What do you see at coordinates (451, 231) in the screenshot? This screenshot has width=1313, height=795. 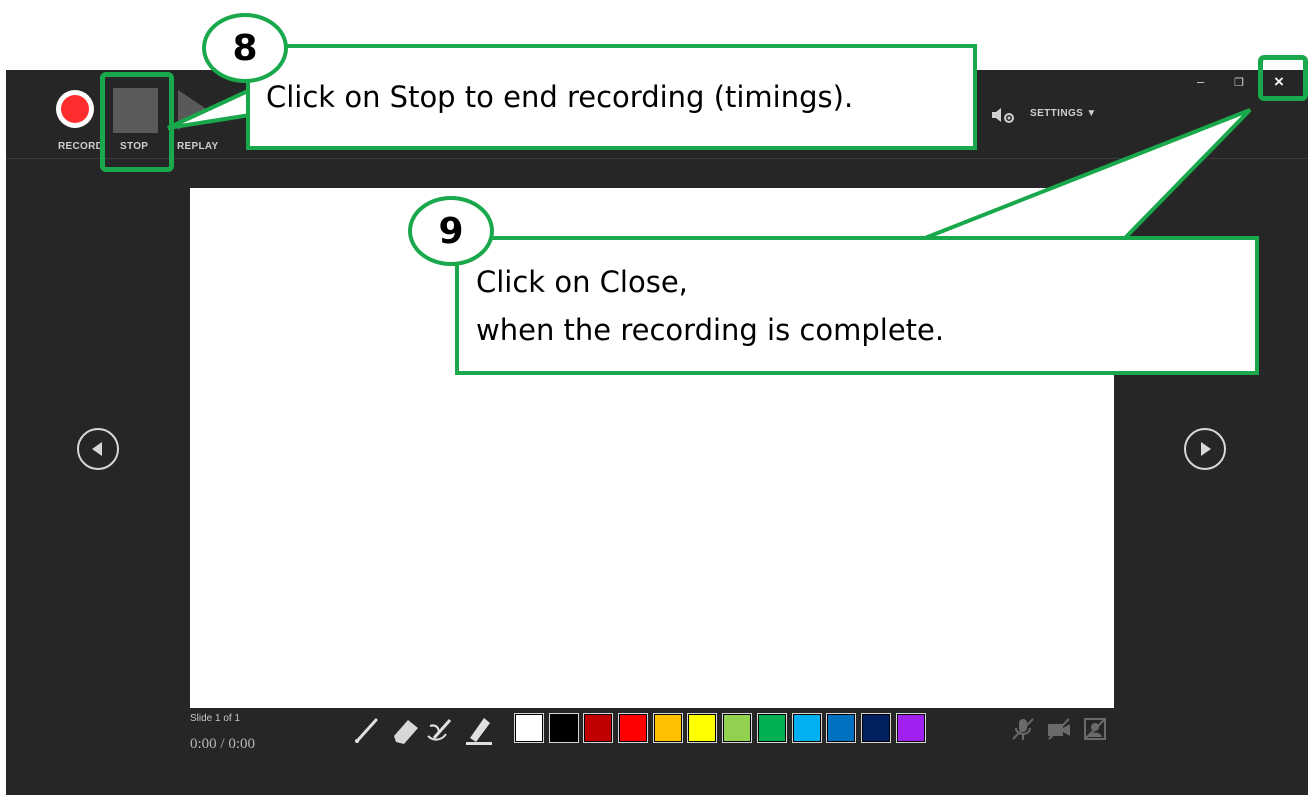 I see `step-9-badge: 9` at bounding box center [451, 231].